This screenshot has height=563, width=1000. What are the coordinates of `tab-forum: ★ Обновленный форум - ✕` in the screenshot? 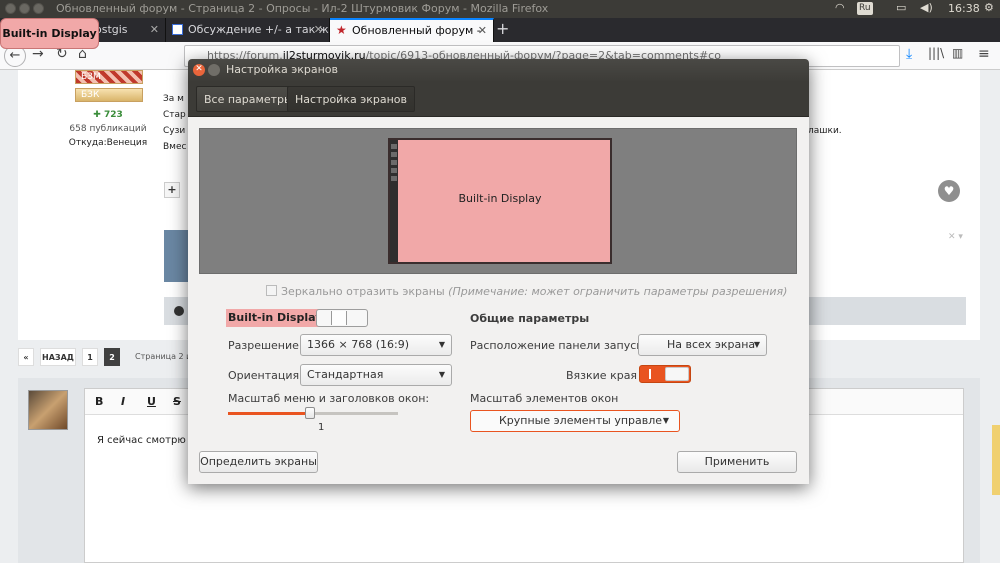 It's located at (412, 30).